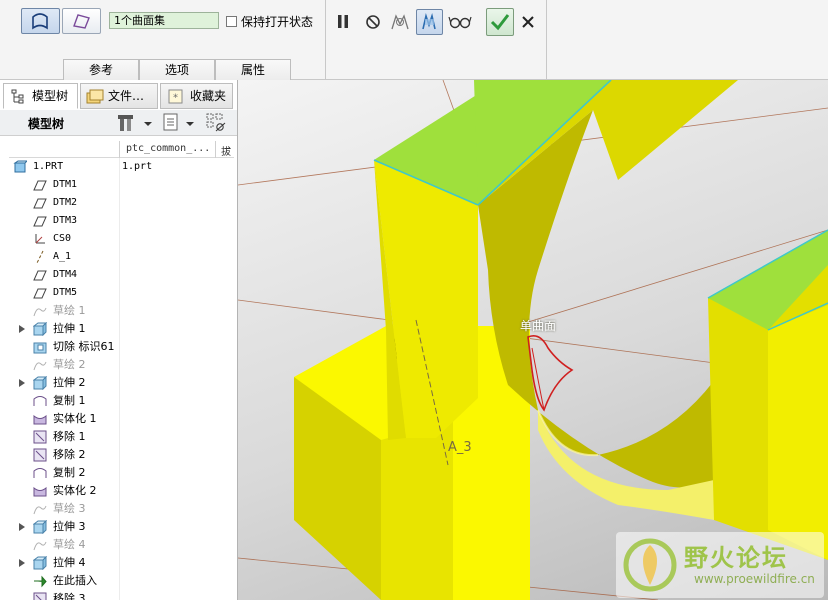 This screenshot has width=828, height=600. What do you see at coordinates (253, 69) in the screenshot?
I see `tab-properties: 属性` at bounding box center [253, 69].